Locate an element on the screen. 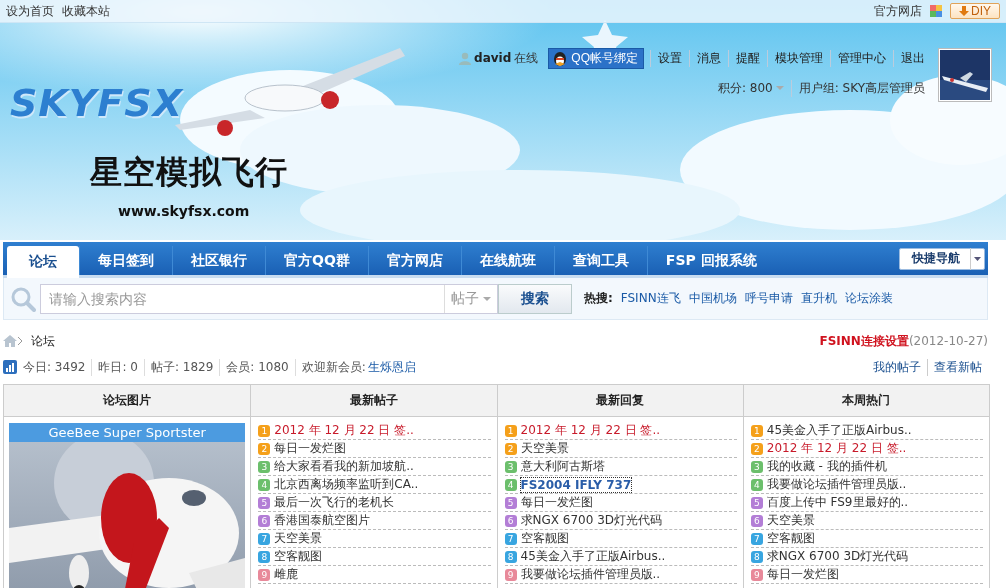 The width and height of the screenshot is (1006, 588). hot-search-label: 热搜: is located at coordinates (598, 298).